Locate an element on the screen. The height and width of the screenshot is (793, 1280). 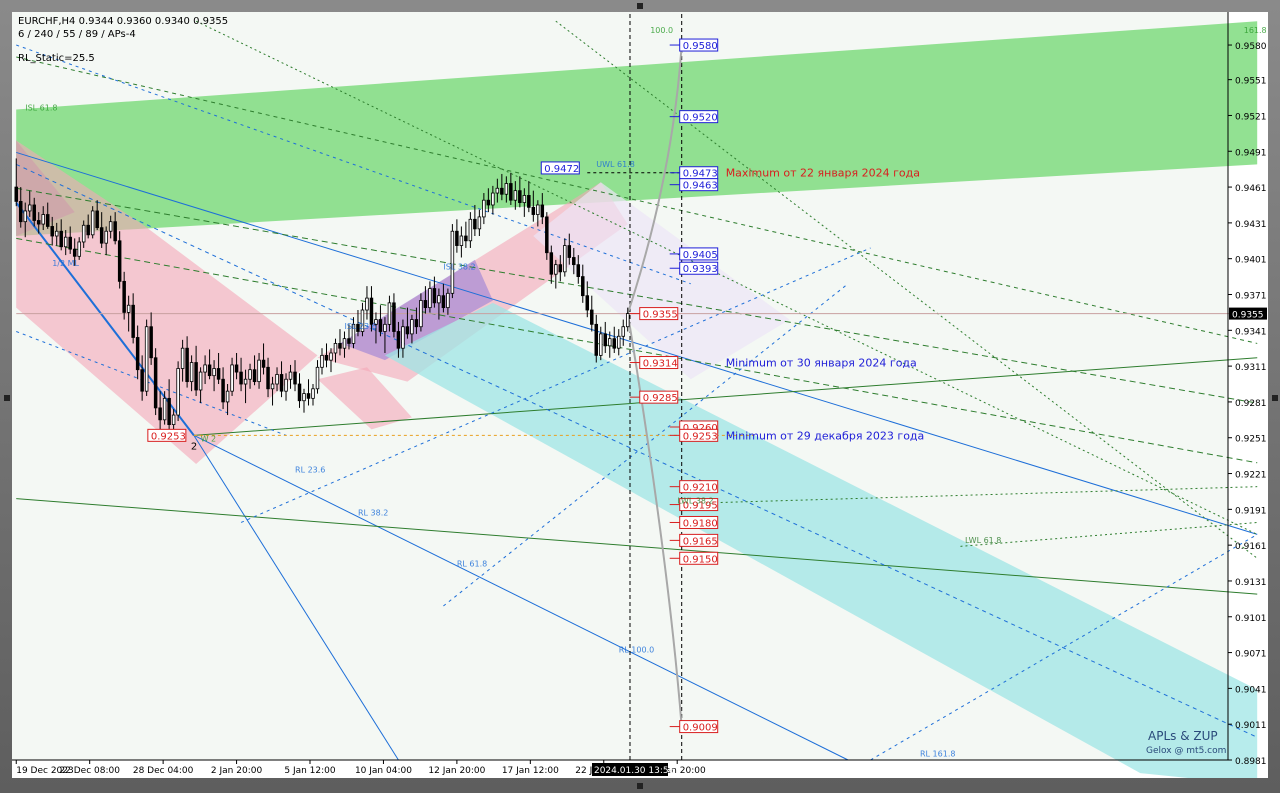
y-tick-label: 0.9431 is located at coordinates (1251, 225).